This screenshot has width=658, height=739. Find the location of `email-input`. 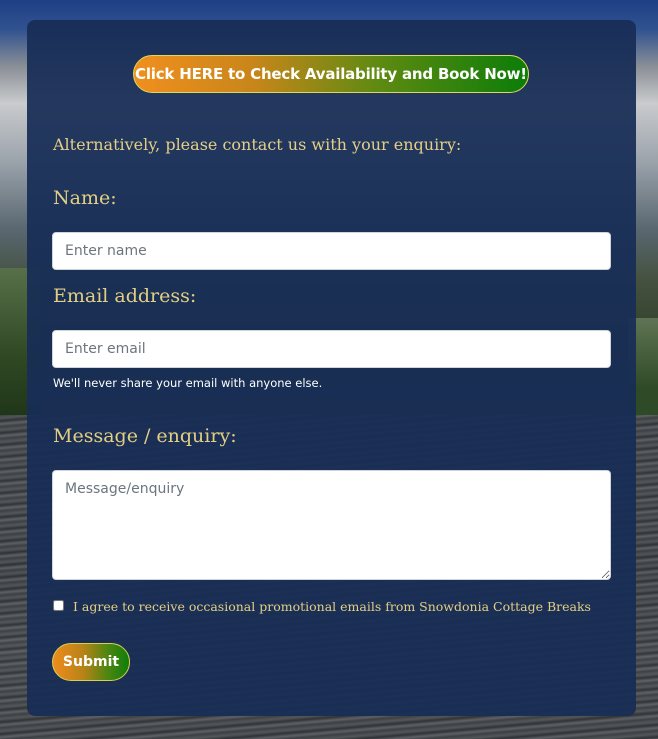

email-input is located at coordinates (331, 349).